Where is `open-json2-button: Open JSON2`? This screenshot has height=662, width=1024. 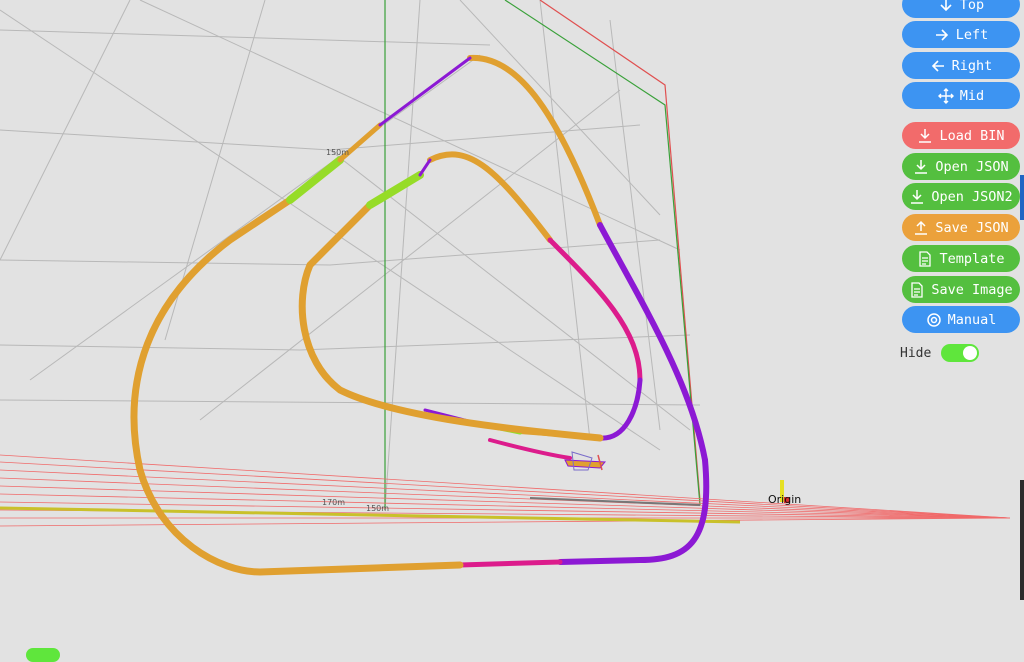
open-json2-button: Open JSON2 is located at coordinates (961, 196).